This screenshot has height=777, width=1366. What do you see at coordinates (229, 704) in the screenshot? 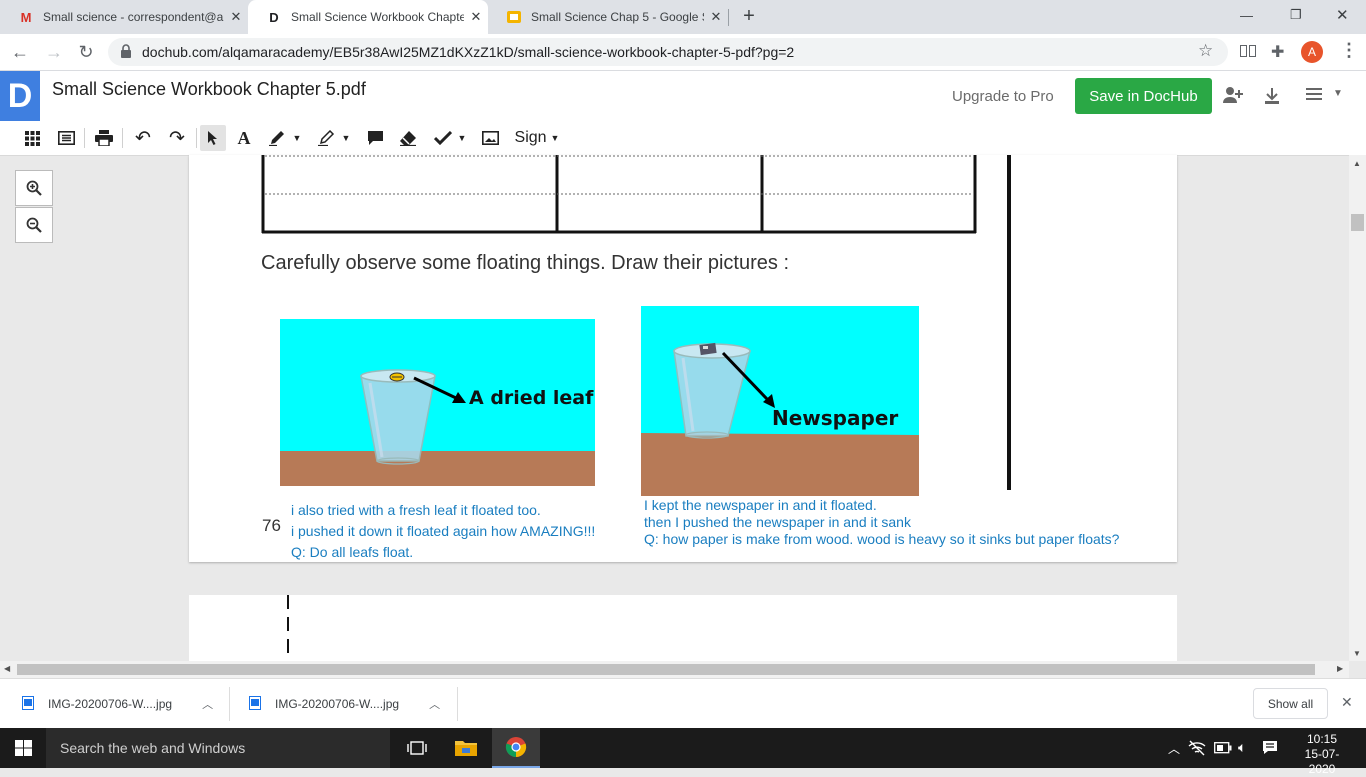
I see `download-divider` at bounding box center [229, 704].